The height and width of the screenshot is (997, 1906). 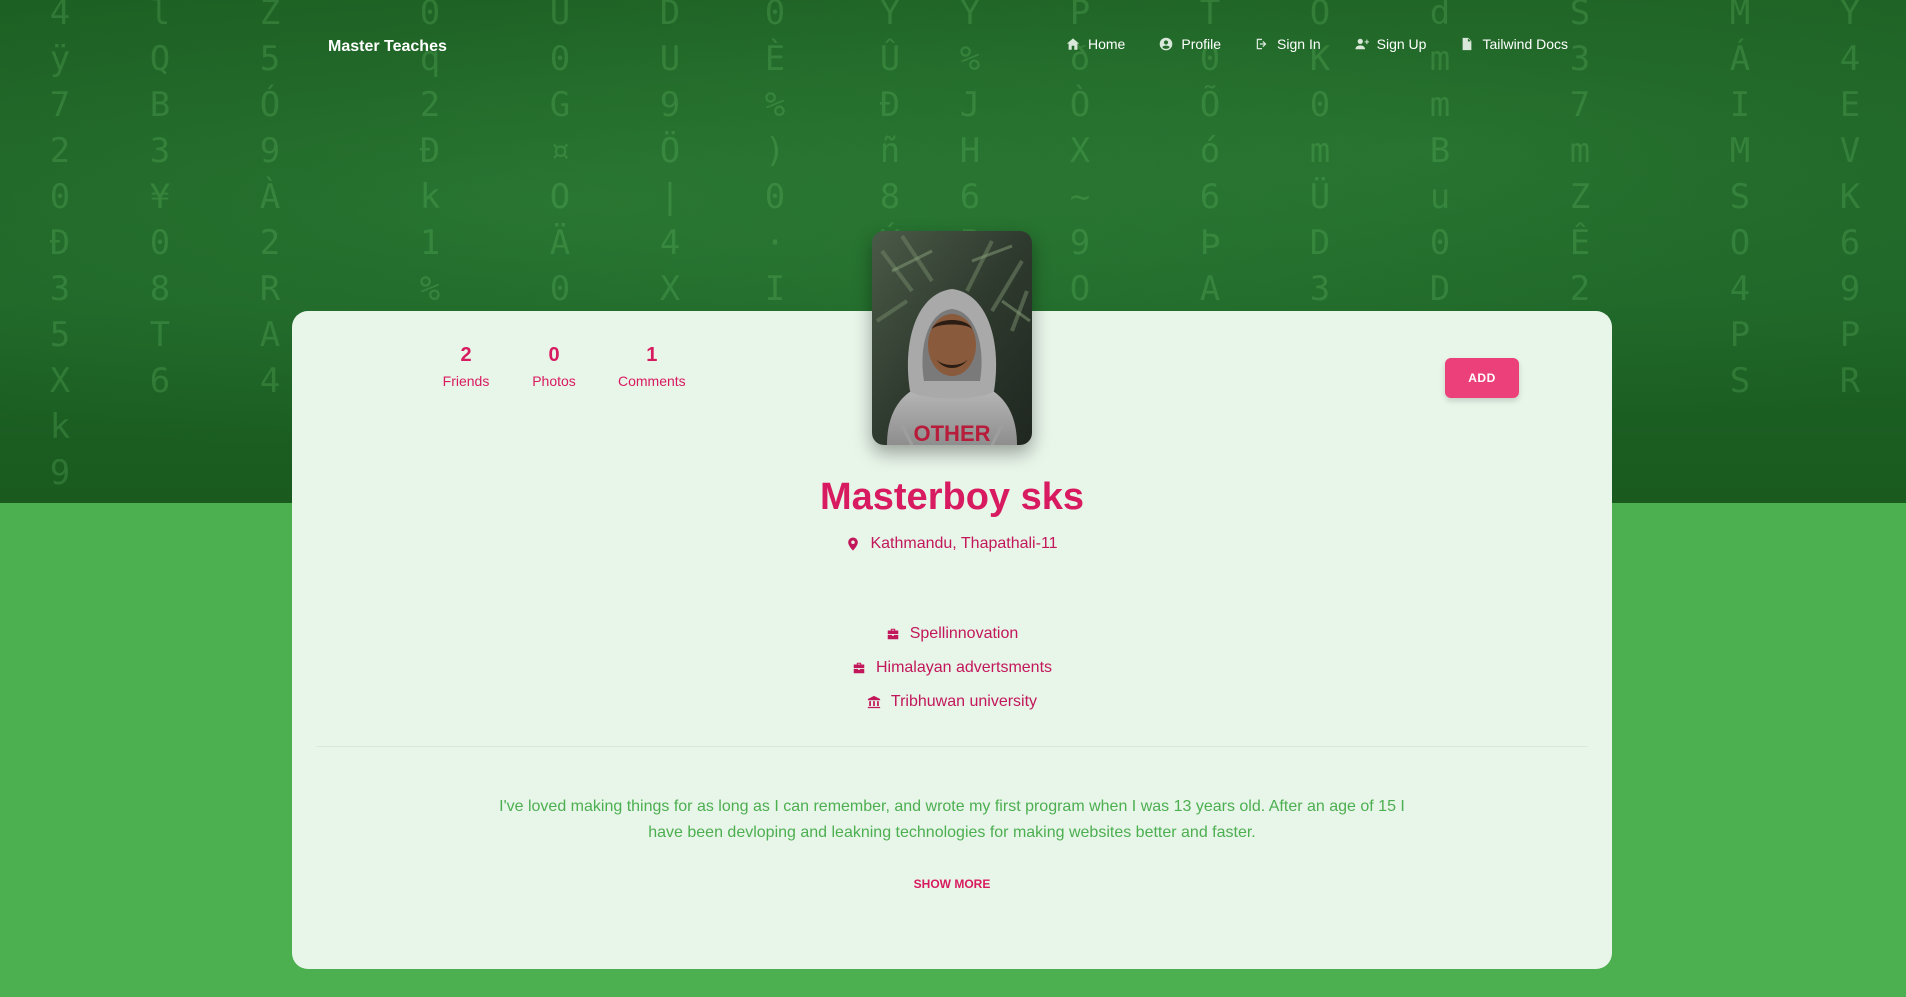 I want to click on organization-item: Tribhuwan university, so click(x=952, y=701).